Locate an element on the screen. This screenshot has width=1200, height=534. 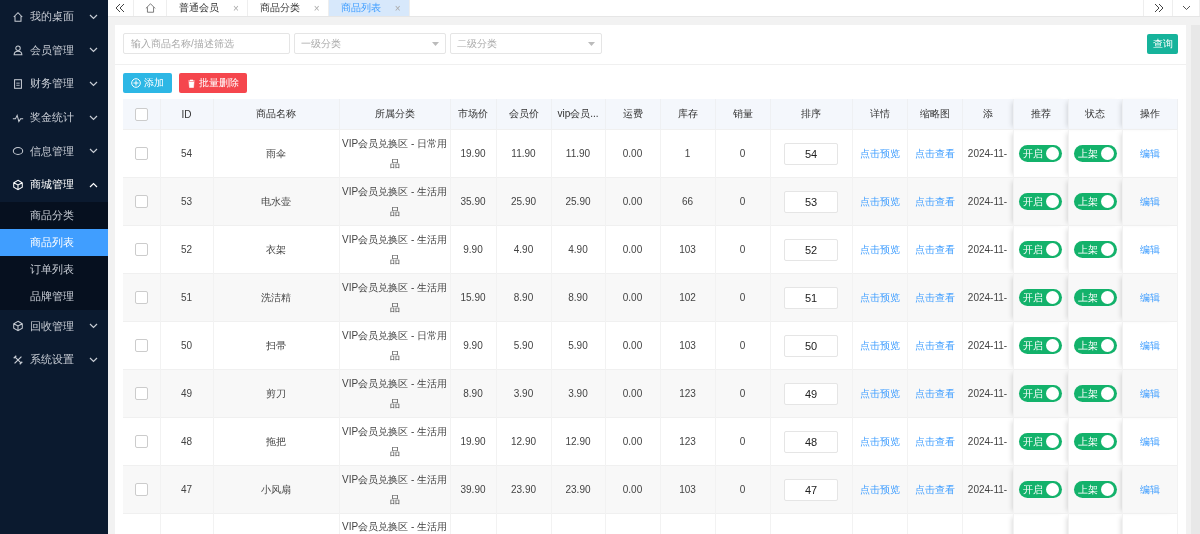
sidebar-subitem: 商品分类 is located at coordinates (54, 215).